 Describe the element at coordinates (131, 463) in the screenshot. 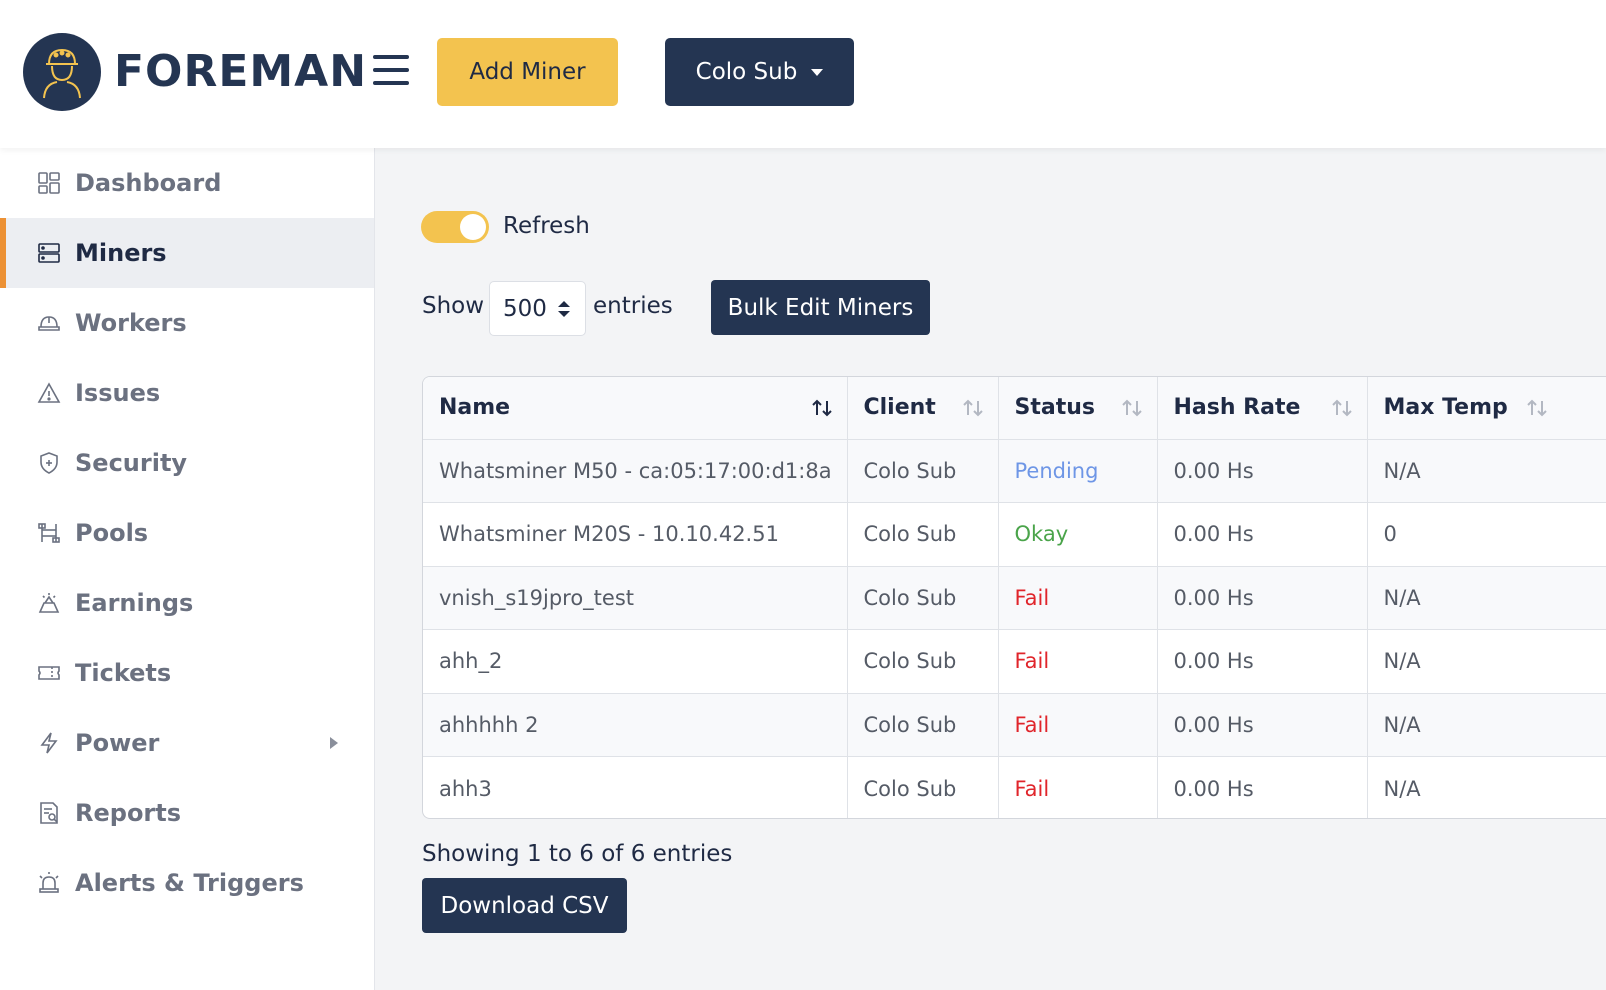

I see `sidebar-item-label: Security` at that location.